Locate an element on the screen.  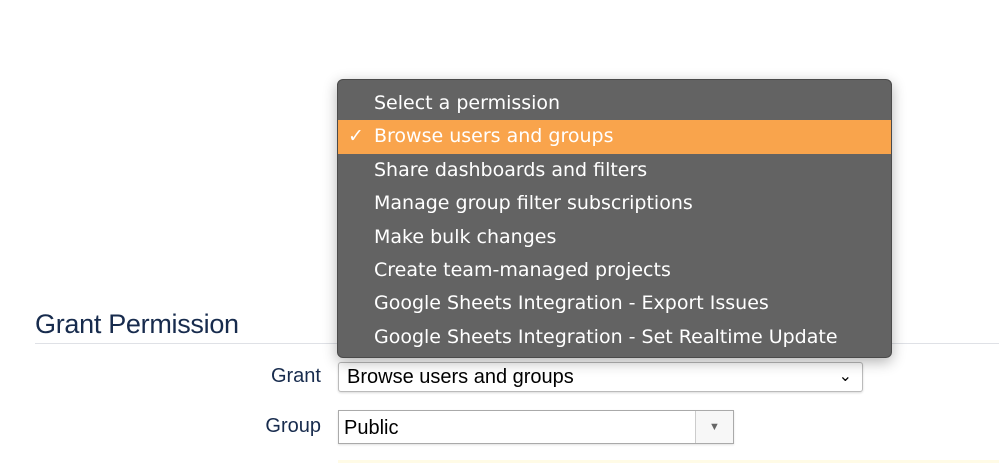
checkmark-icon: ✓ is located at coordinates (356, 136).